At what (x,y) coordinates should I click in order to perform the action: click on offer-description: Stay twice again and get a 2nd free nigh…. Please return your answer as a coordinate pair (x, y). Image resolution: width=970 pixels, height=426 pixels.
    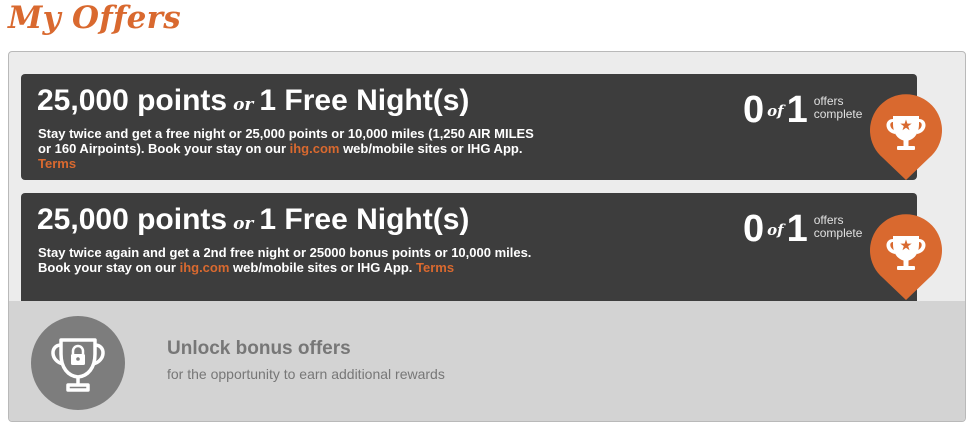
    Looking at the image, I should click on (288, 260).